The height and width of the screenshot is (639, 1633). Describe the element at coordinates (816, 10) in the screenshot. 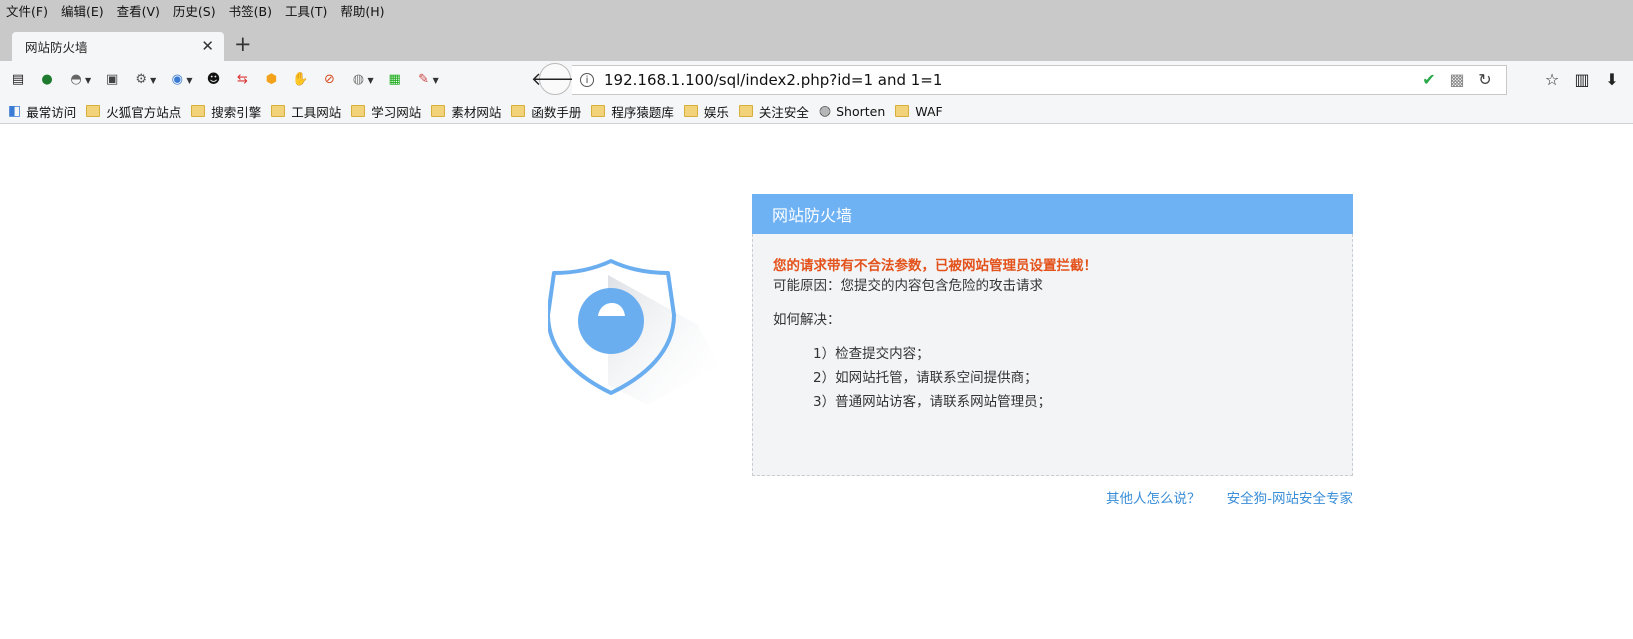

I see `menu-bar: 文件(F) 编辑(E) 查看(V) 历史(S) 书签(B) 工具(T) 帮助(H)` at that location.